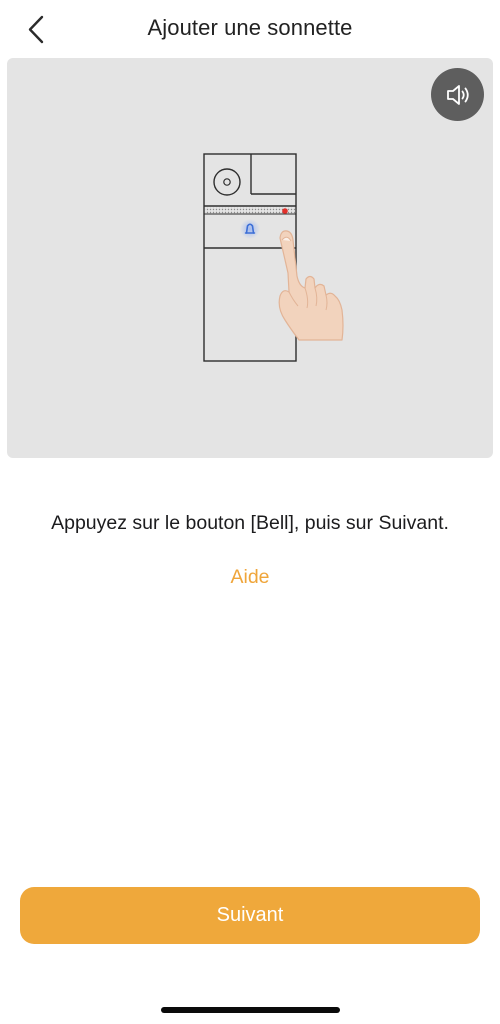  Describe the element at coordinates (250, 1010) in the screenshot. I see `home-indicator` at that location.